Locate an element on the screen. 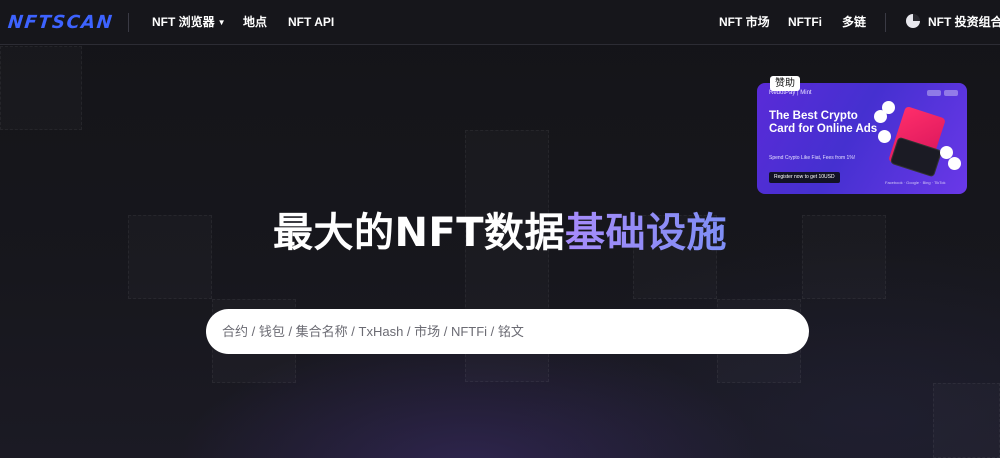 The image size is (1000, 458). sponsor-badge: 赞助 is located at coordinates (785, 83).